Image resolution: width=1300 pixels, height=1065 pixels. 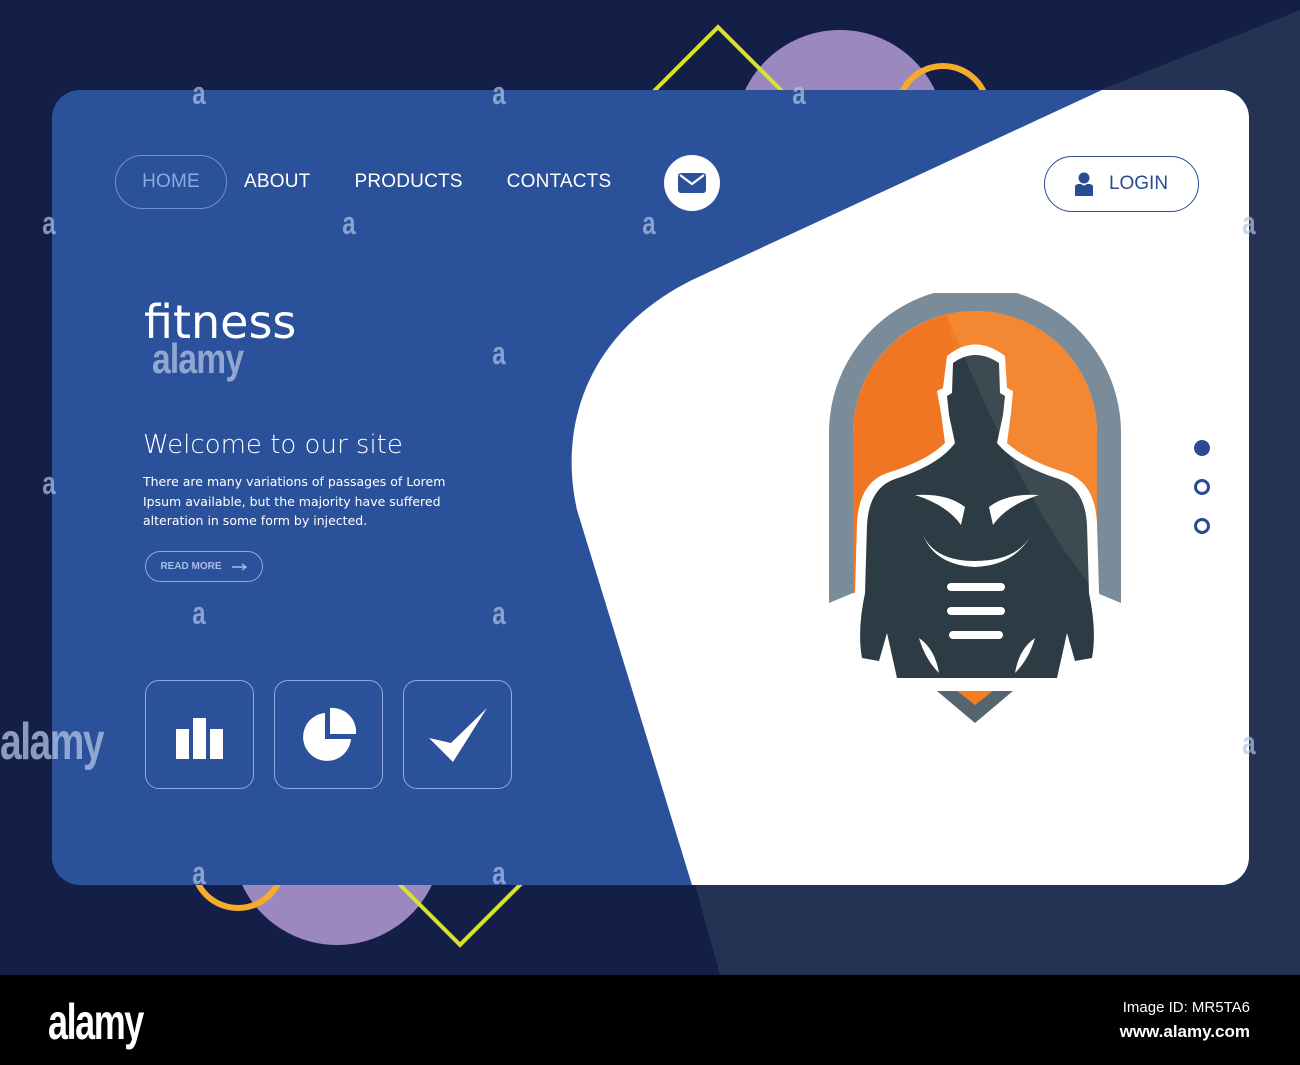 What do you see at coordinates (1083, 184) in the screenshot?
I see `user-icon` at bounding box center [1083, 184].